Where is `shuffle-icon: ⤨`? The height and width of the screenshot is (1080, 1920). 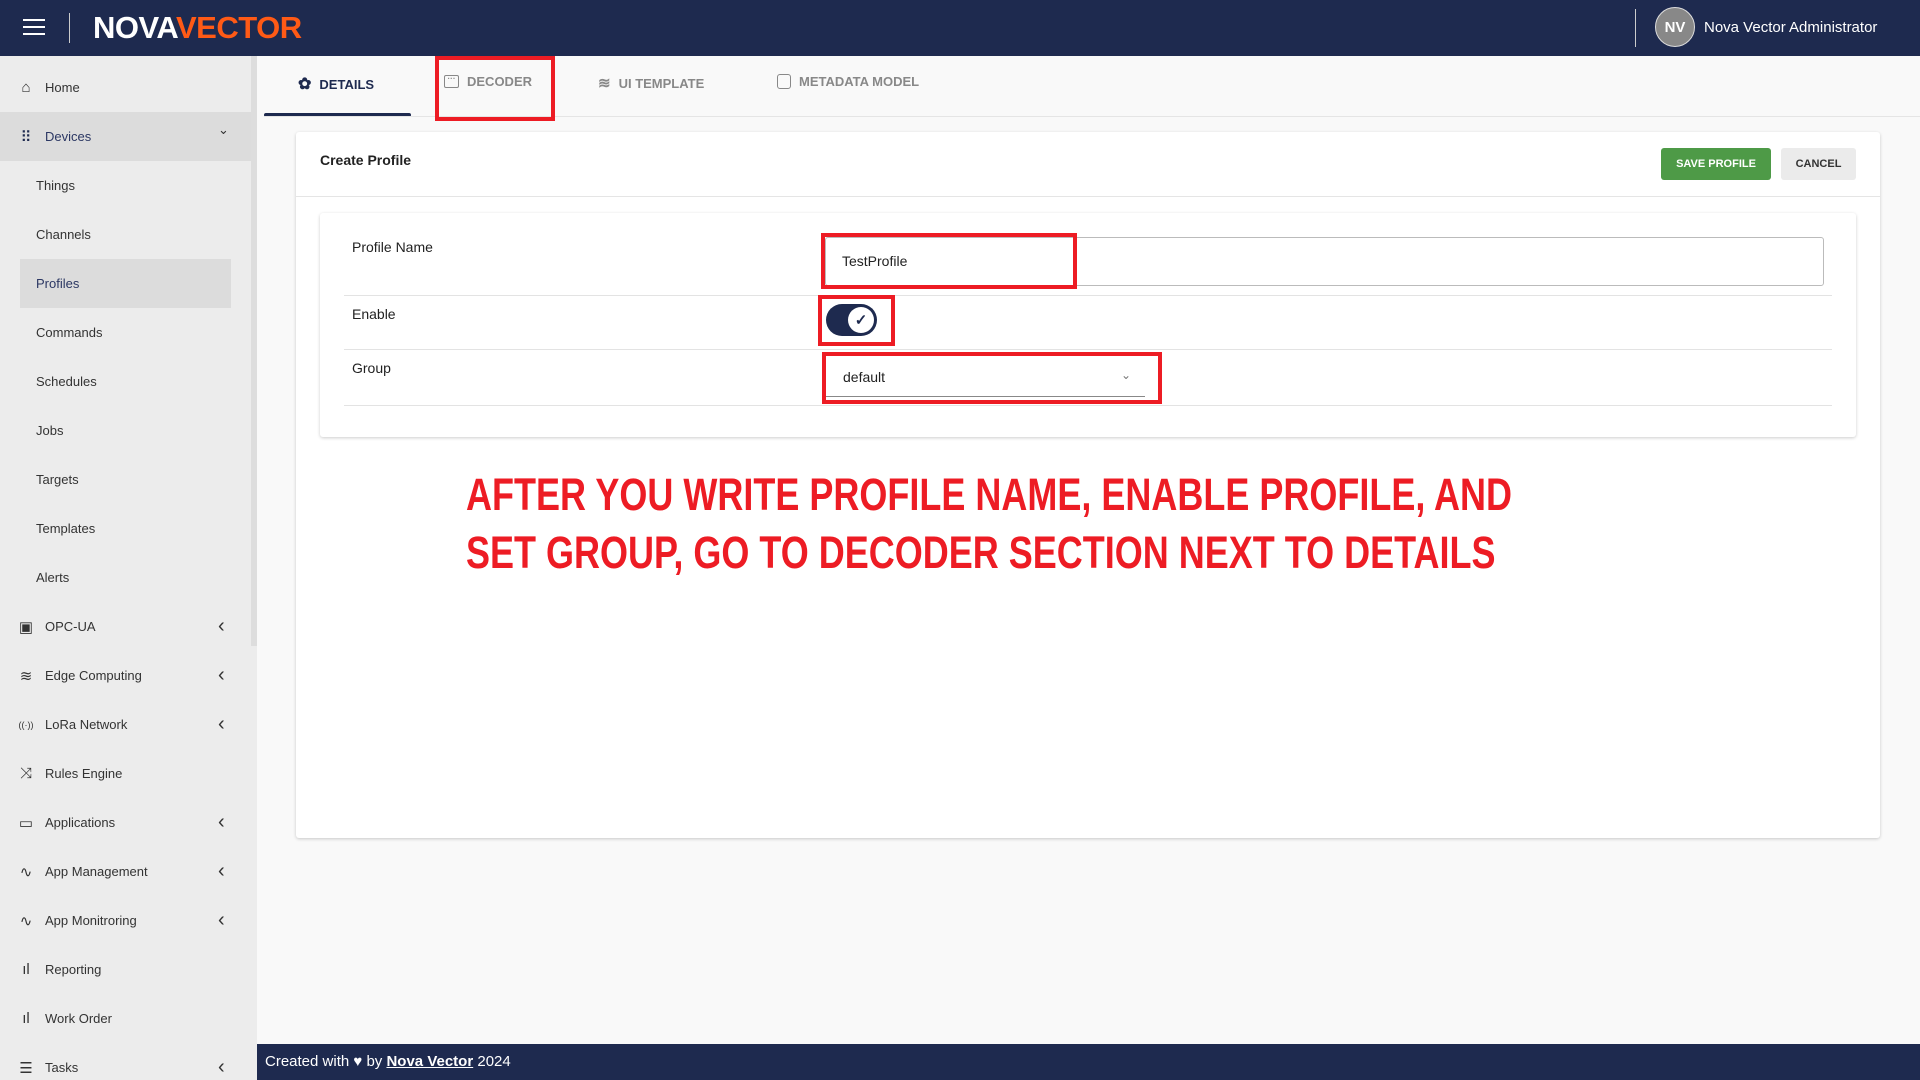 shuffle-icon: ⤨ is located at coordinates (25, 773).